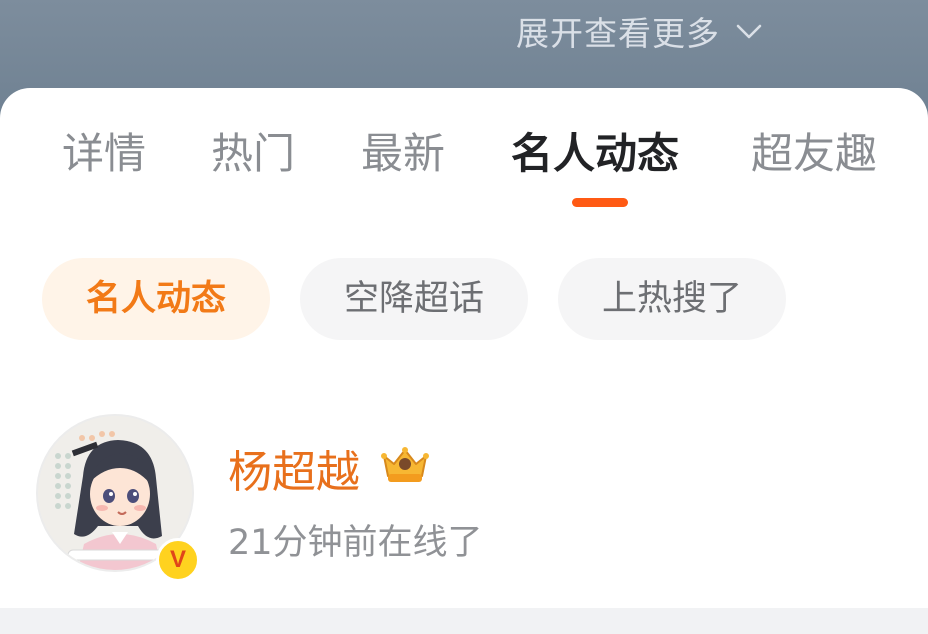 Image resolution: width=928 pixels, height=634 pixels. What do you see at coordinates (414, 299) in the screenshot?
I see `chip-airdrop-topic: 空降超话` at bounding box center [414, 299].